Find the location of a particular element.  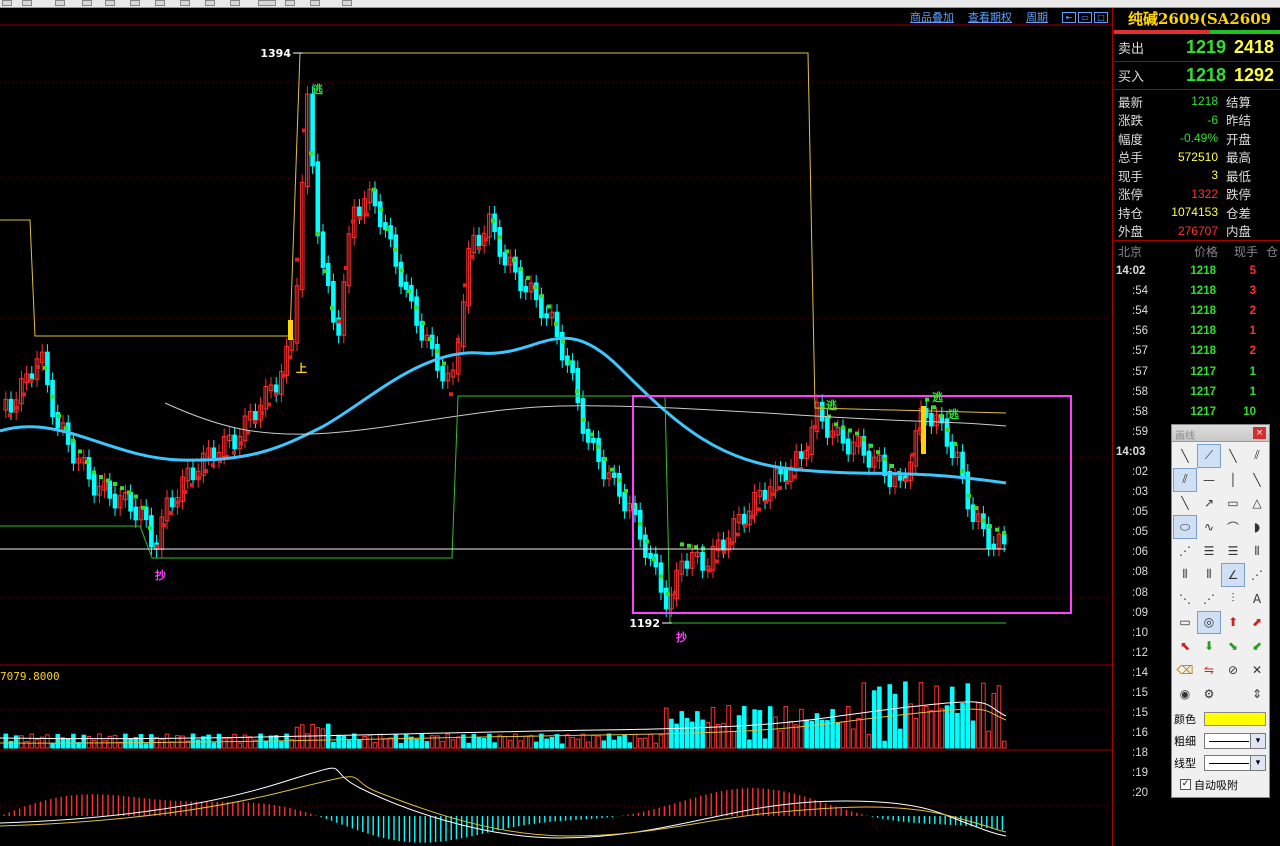

window-restore-button: ▭ is located at coordinates (1085, 17).